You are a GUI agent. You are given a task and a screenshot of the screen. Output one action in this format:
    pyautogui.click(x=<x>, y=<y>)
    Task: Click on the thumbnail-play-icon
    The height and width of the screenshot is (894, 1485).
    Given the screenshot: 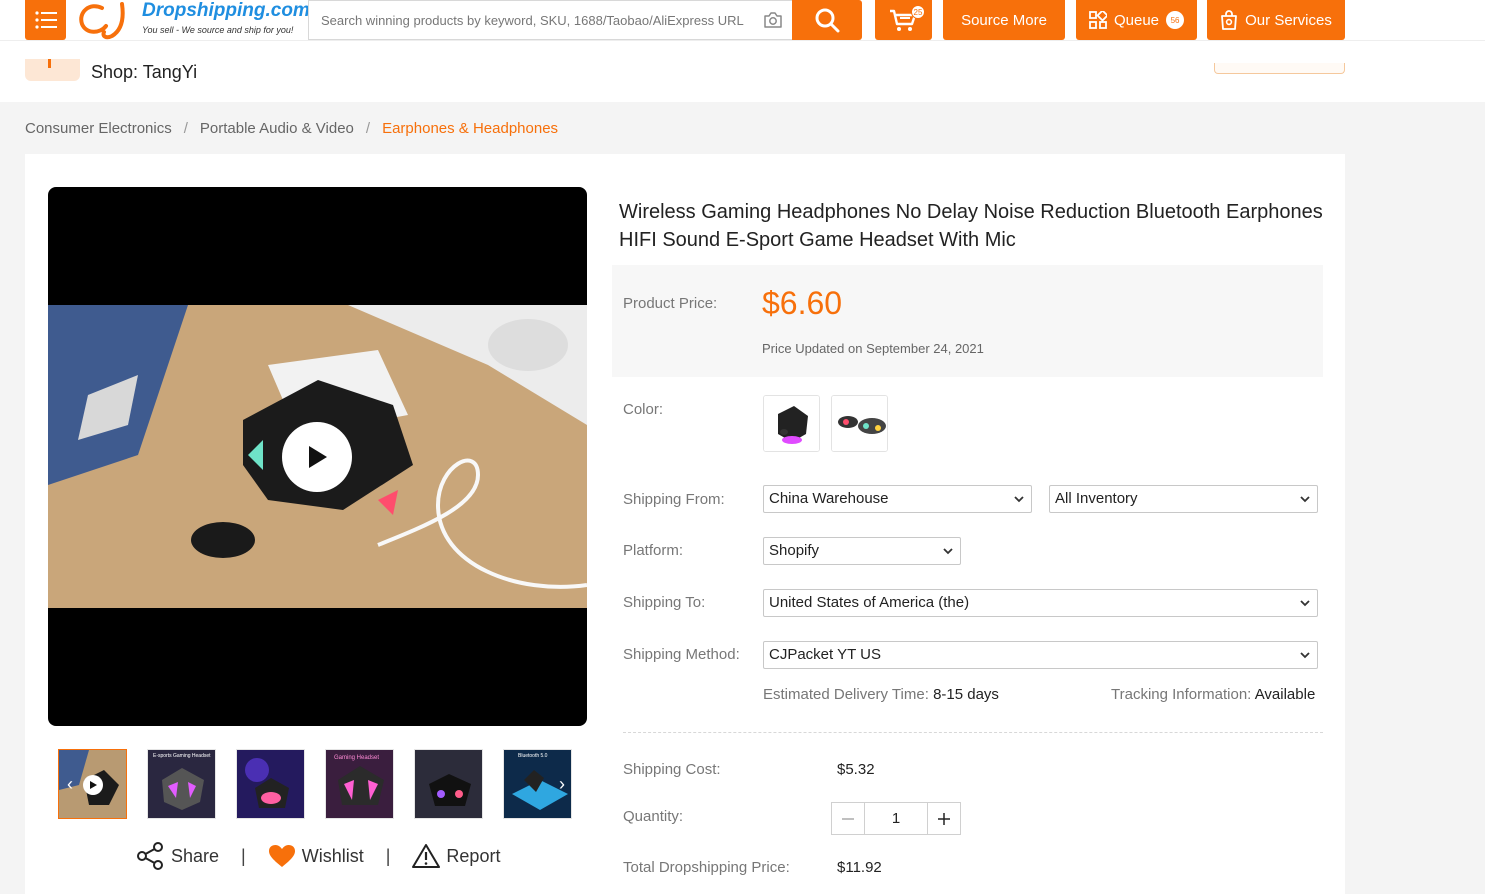 What is the action you would take?
    pyautogui.click(x=93, y=785)
    